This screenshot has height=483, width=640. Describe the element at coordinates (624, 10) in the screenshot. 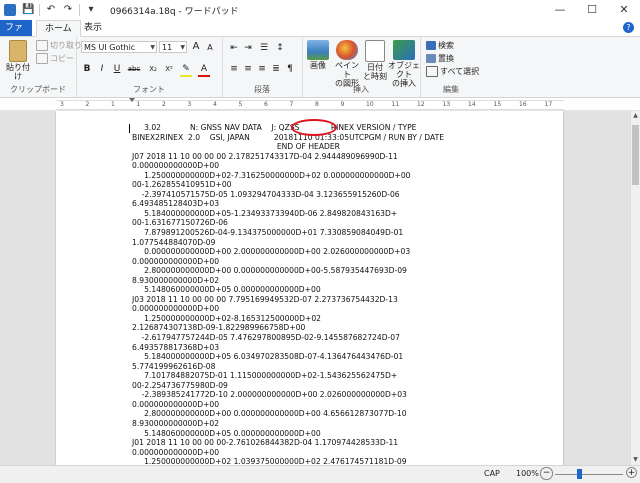

I see `close-button: ✕` at that location.